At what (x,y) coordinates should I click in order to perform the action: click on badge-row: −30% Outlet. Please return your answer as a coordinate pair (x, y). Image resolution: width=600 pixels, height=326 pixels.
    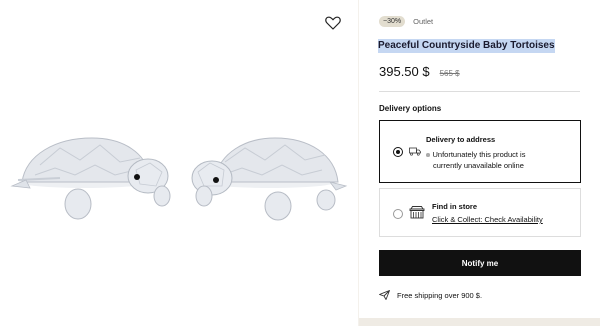
    Looking at the image, I should click on (406, 21).